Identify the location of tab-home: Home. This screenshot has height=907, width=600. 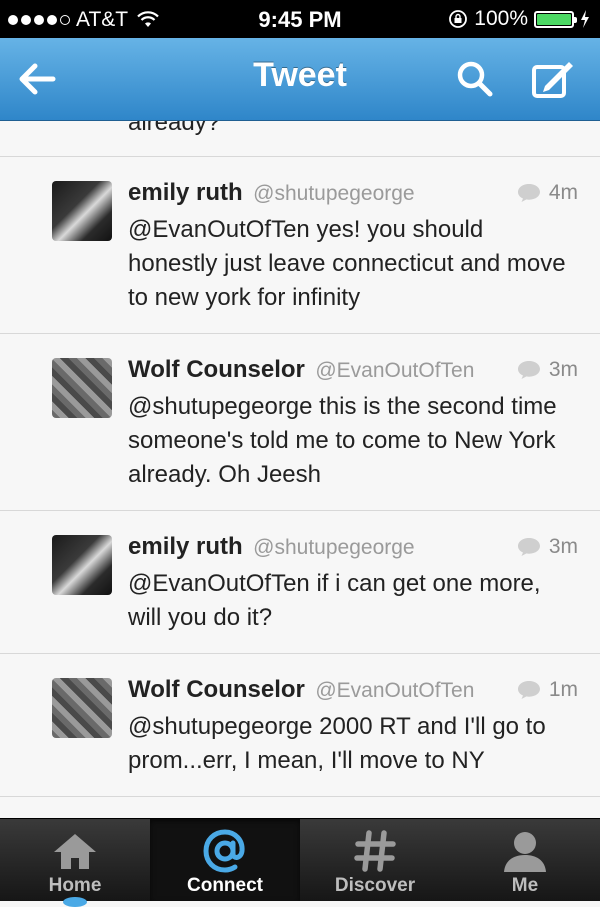
(75, 863).